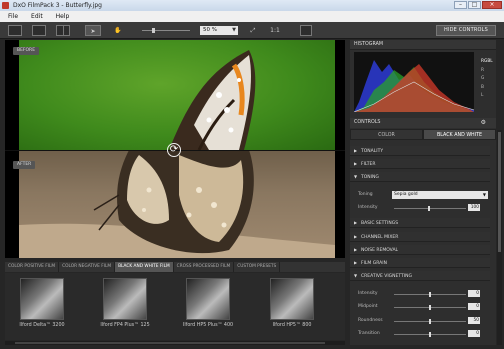 The height and width of the screenshot is (349, 504). I want to click on tab-cross-processed-film: CROSS PROCESSED FILM, so click(204, 267).